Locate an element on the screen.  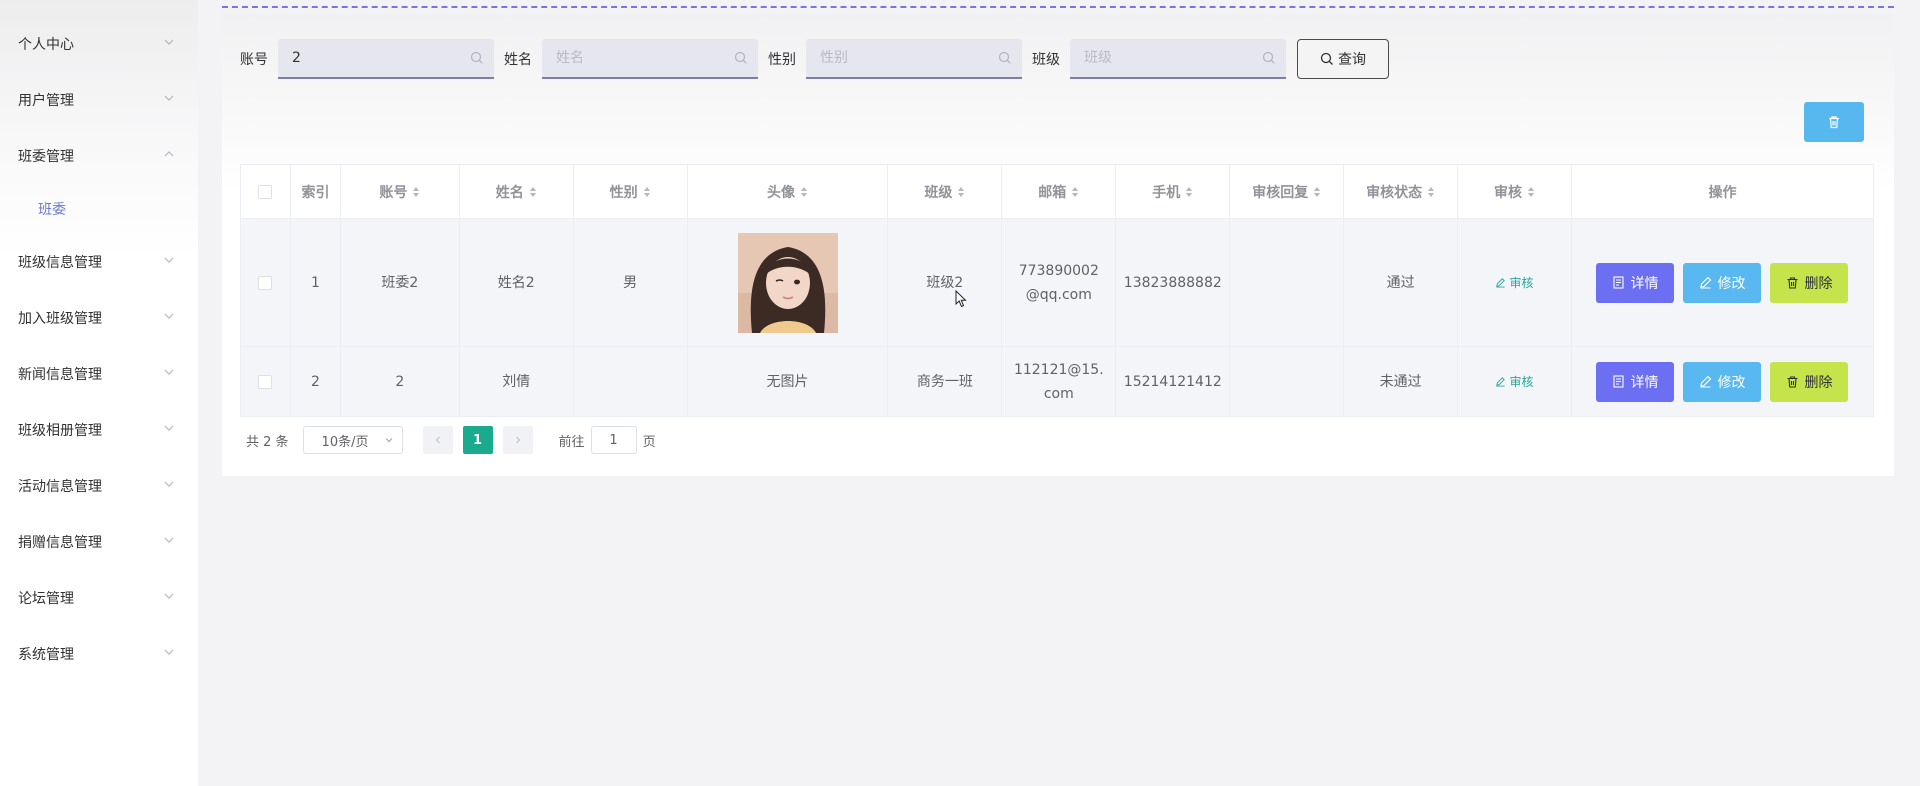
menu-item-news: 新闻信息管理 is located at coordinates (99, 374).